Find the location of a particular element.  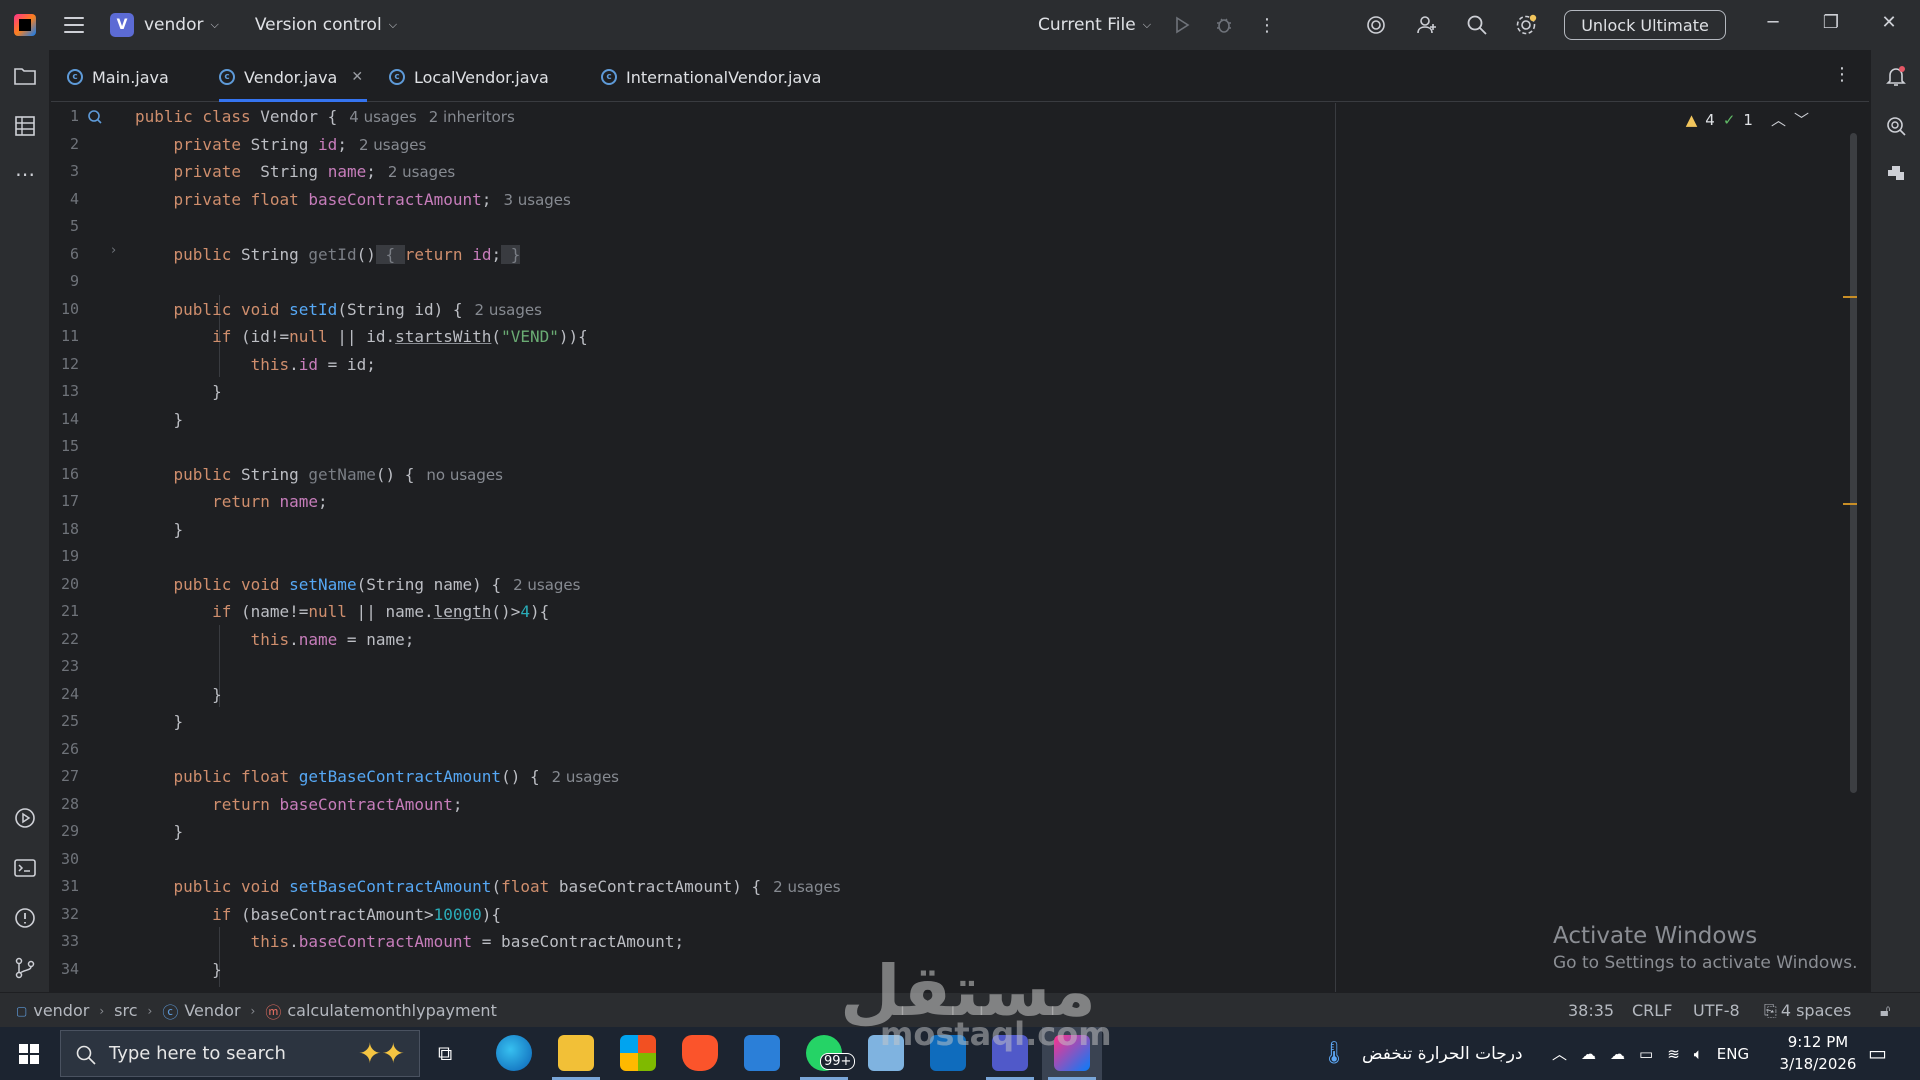

breadcrumb-item: calculatemonthlypayment is located at coordinates (391, 1010).